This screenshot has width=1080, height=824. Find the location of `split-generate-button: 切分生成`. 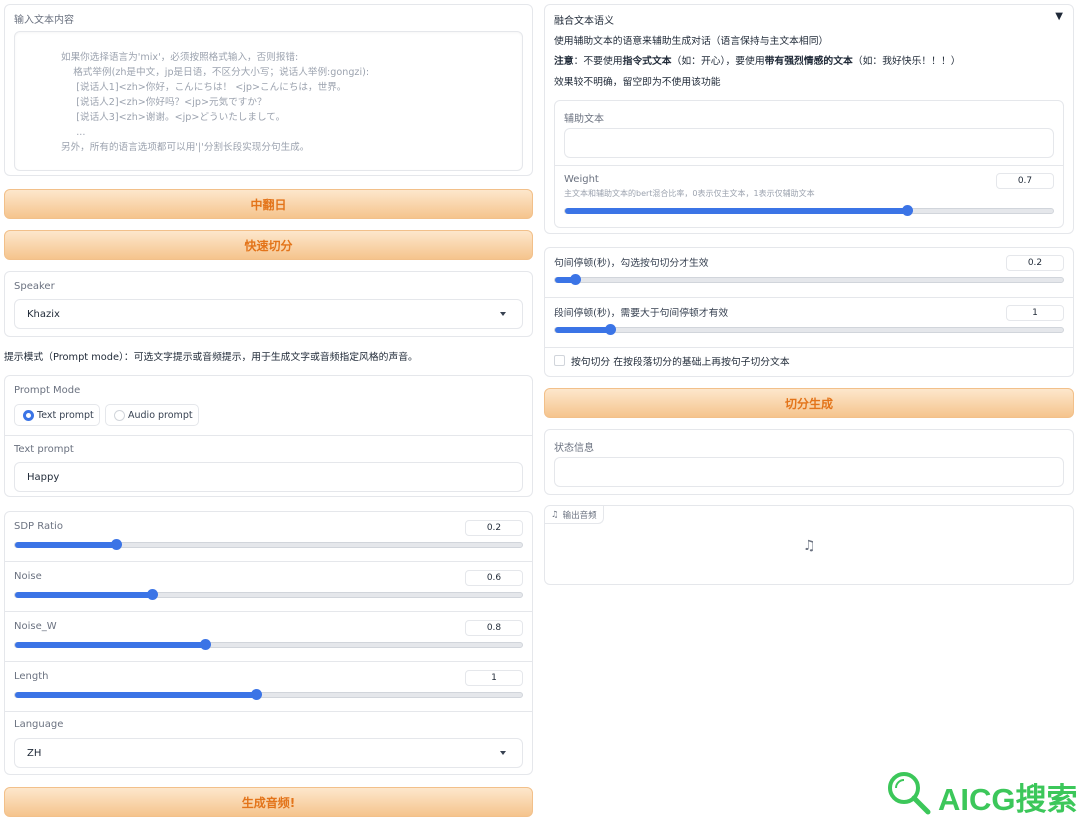

split-generate-button: 切分生成 is located at coordinates (809, 403).